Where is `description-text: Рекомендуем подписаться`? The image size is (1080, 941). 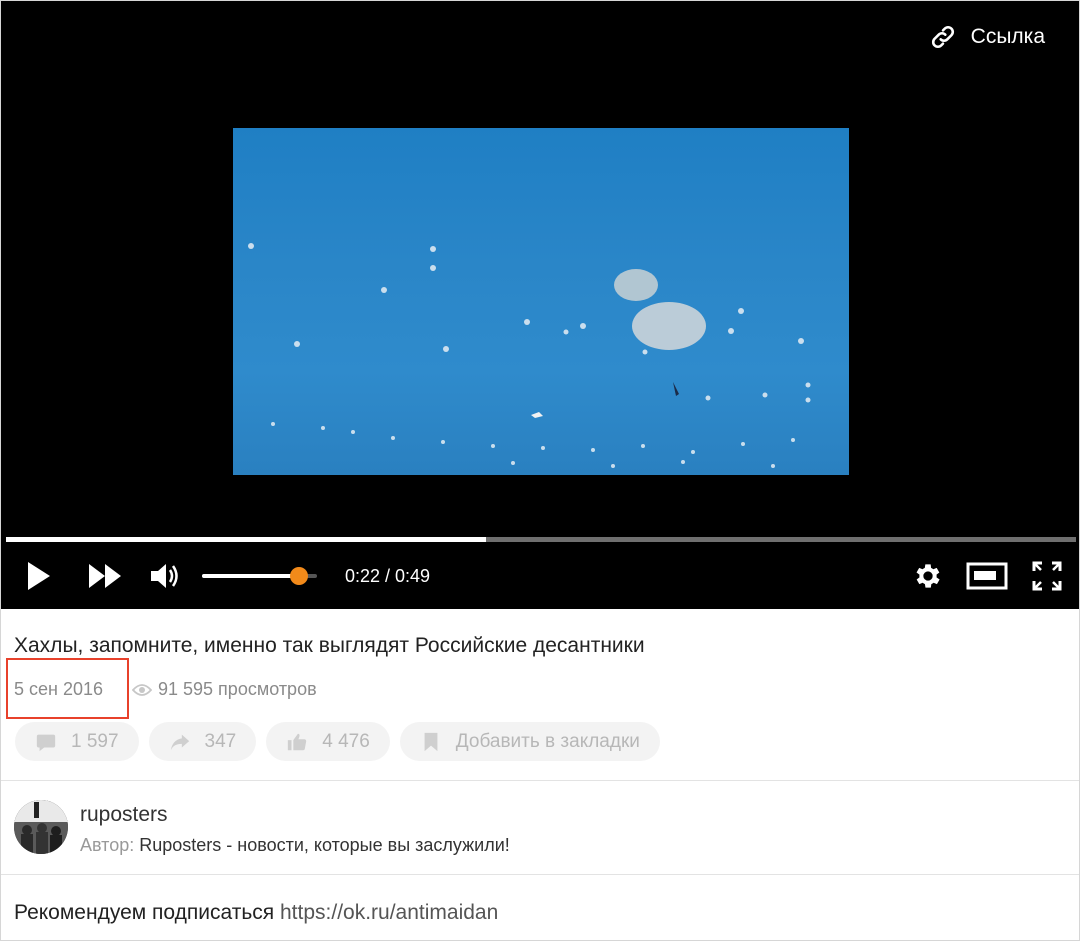 description-text: Рекомендуем подписаться is located at coordinates (144, 912).